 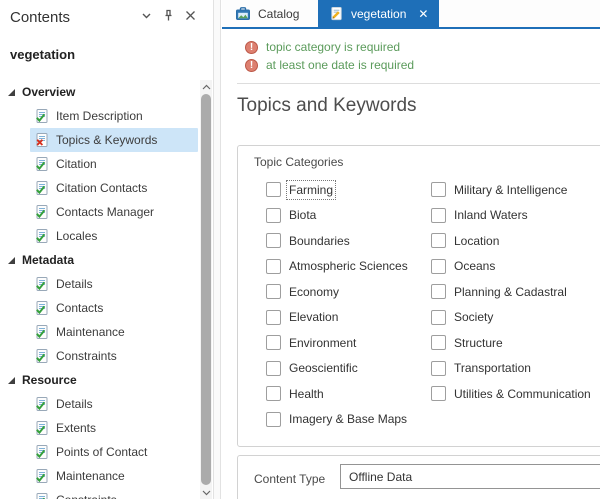 I want to click on pane-scrollbar, so click(x=206, y=289).